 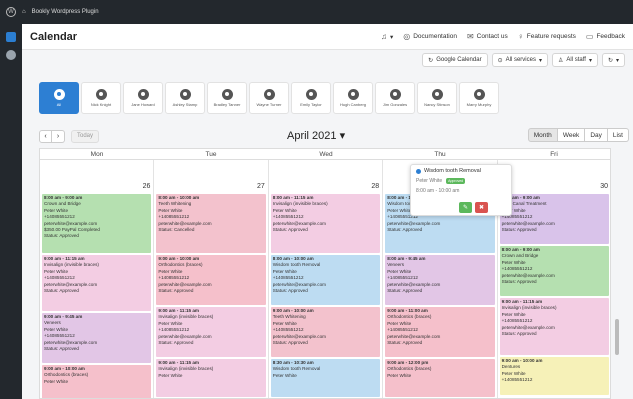 I want to click on staff-all: All, so click(x=59, y=98).